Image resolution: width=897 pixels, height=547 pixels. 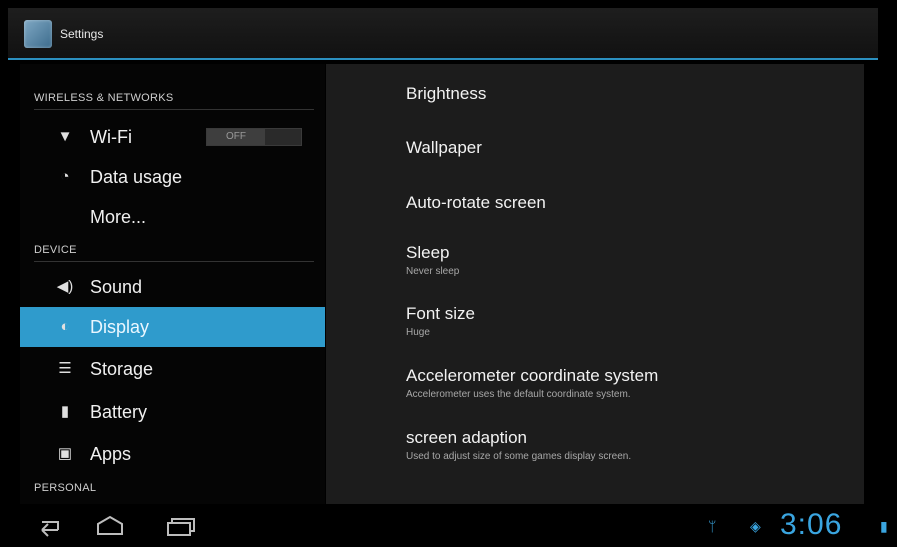 What do you see at coordinates (55, 250) in the screenshot?
I see `section-header-device: DEVICE` at bounding box center [55, 250].